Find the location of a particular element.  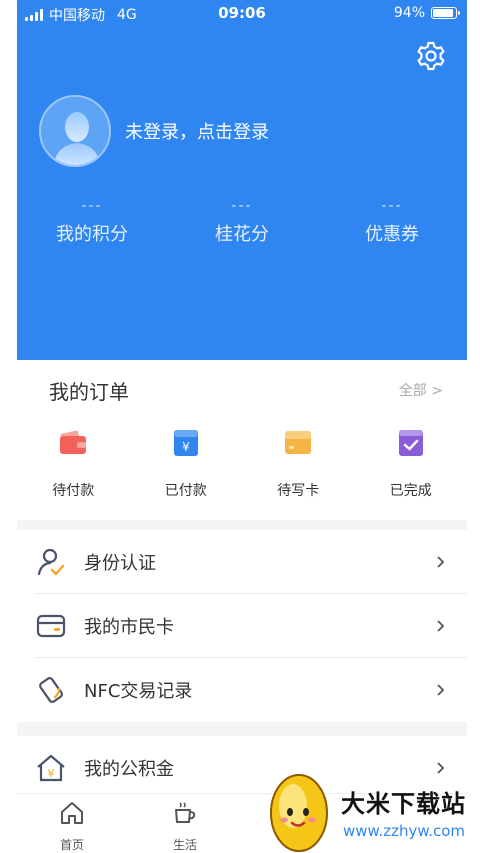

orders-all-link: 全部 > is located at coordinates (421, 390).